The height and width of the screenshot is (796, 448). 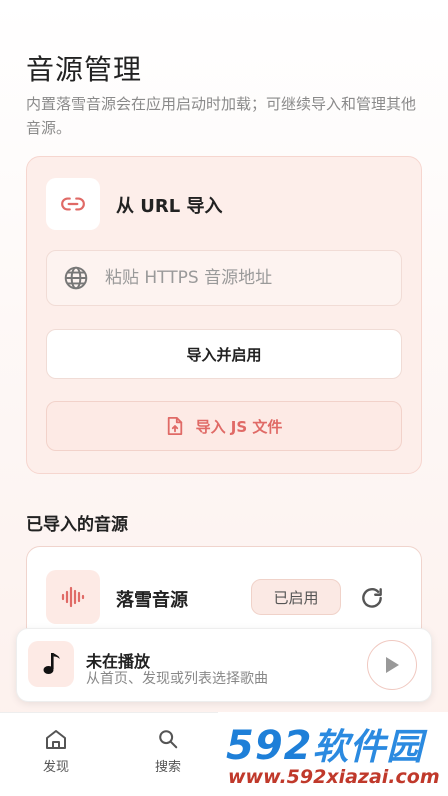 What do you see at coordinates (168, 751) in the screenshot?
I see `nav-item-search: 搜索` at bounding box center [168, 751].